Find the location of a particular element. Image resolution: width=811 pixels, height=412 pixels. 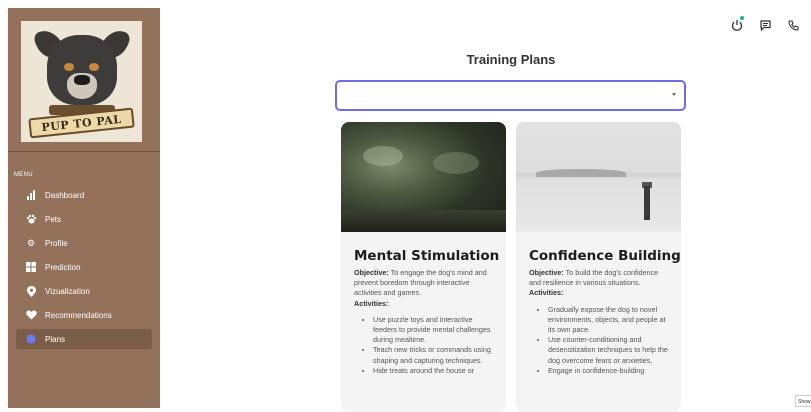

dog-nose is located at coordinates (82, 80).